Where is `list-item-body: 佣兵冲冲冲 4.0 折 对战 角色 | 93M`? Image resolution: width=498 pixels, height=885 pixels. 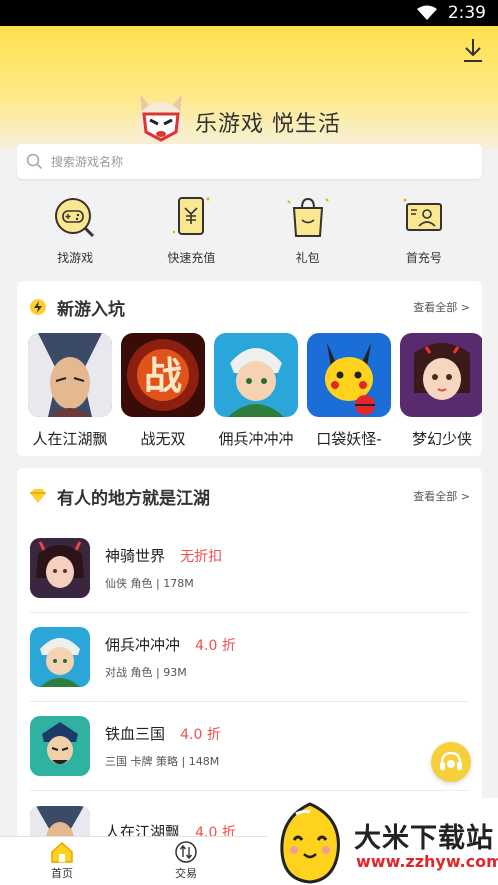
list-item-body: 佣兵冲冲冲 4.0 折 对战 角色 | 93M is located at coordinates (170, 657).